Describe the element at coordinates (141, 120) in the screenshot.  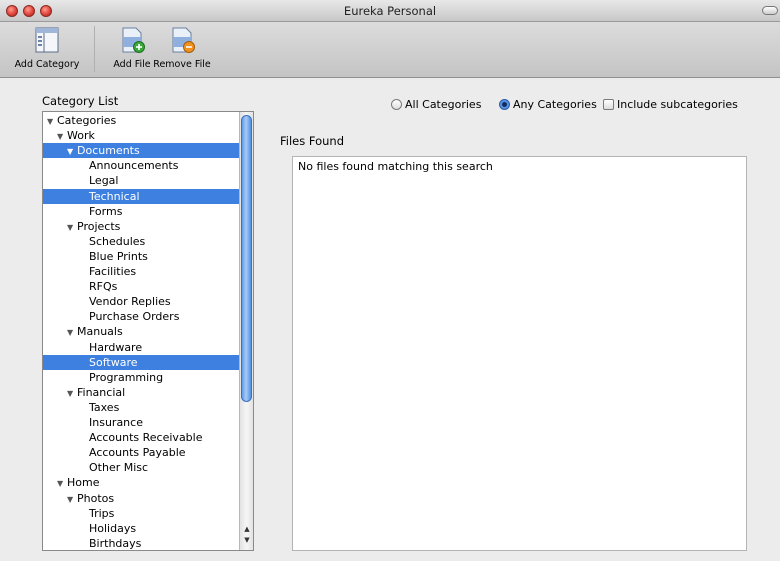
I see `category-tree-item: ▼ Categories` at that location.